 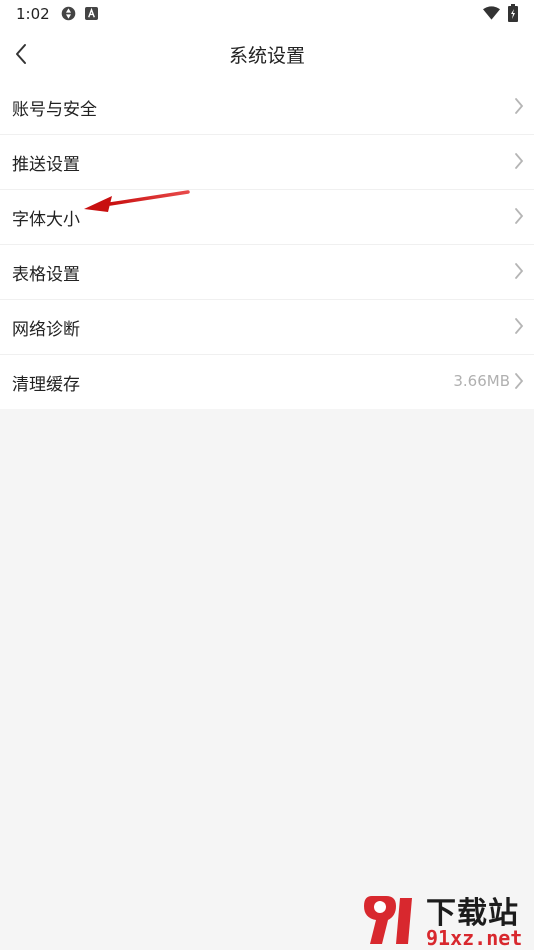 What do you see at coordinates (46, 385) in the screenshot?
I see `settings-item-label: 清理缓存` at bounding box center [46, 385].